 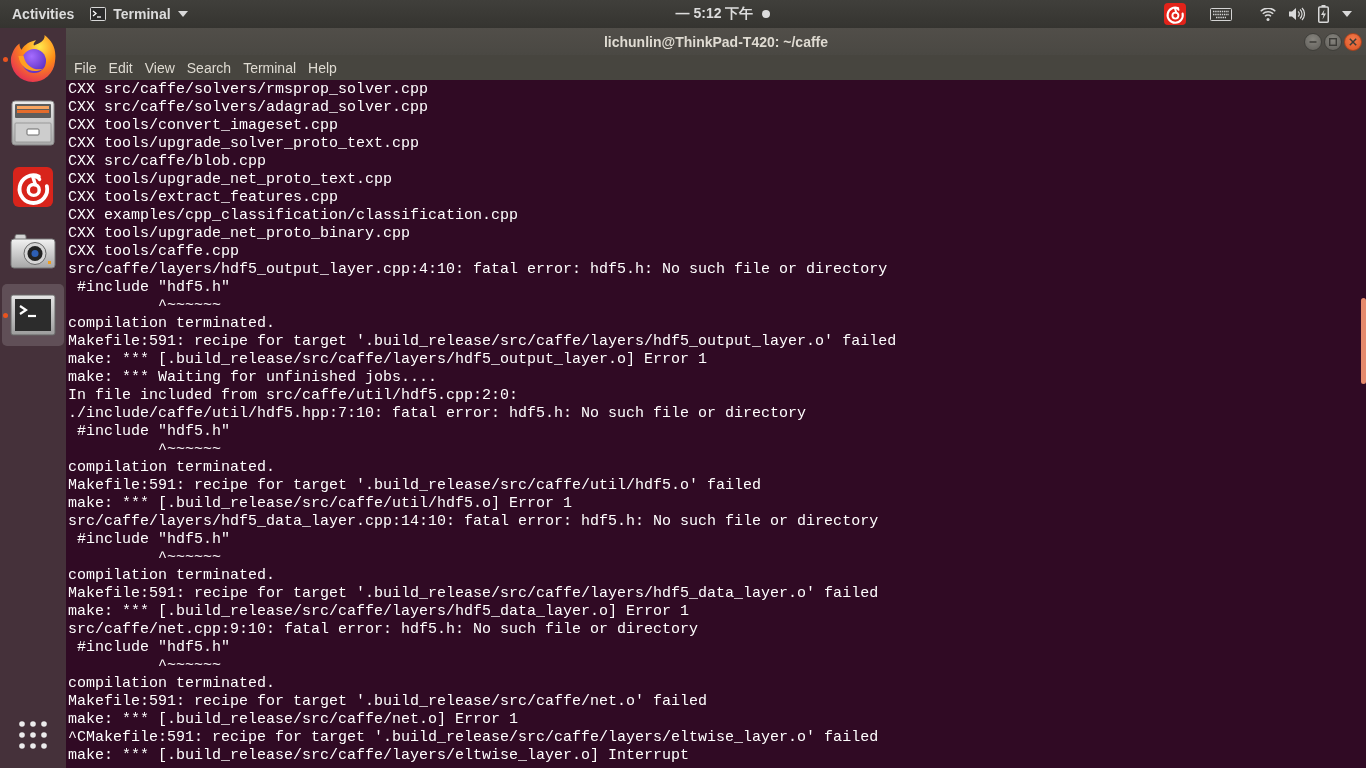 What do you see at coordinates (154, 252) in the screenshot?
I see `terminal-line: CXX tools/caffe.cpp` at bounding box center [154, 252].